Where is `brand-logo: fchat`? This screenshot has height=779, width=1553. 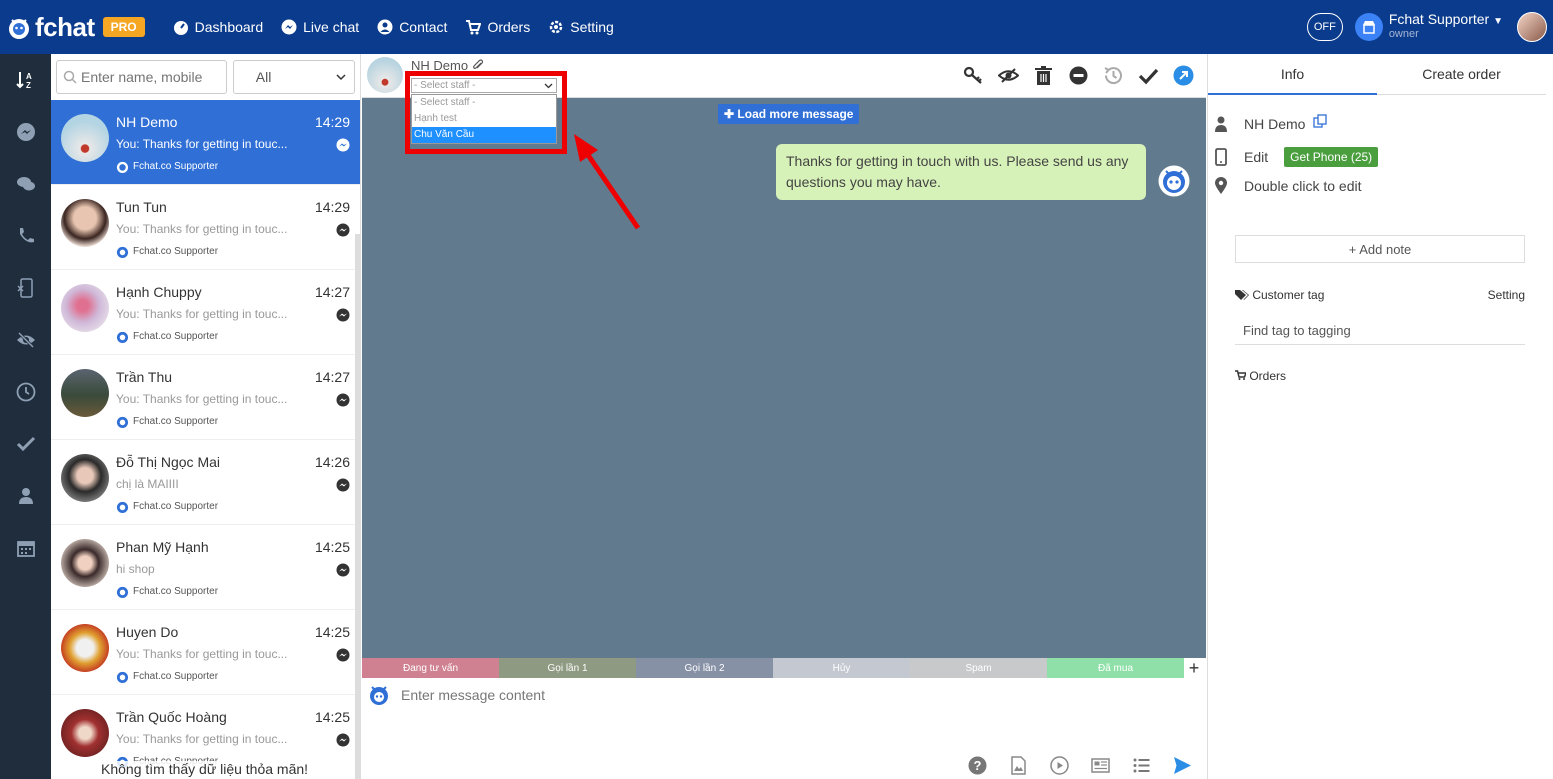 brand-logo: fchat is located at coordinates (50, 27).